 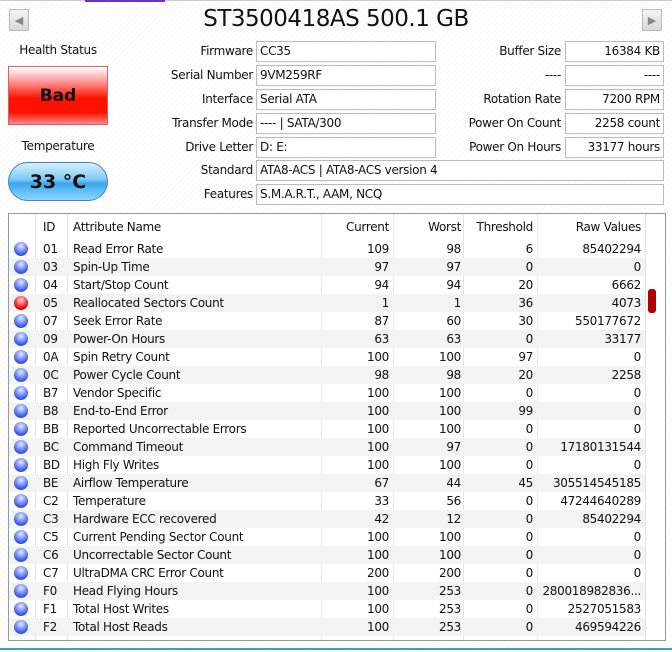 What do you see at coordinates (50, 591) in the screenshot?
I see `cell-id: F0` at bounding box center [50, 591].